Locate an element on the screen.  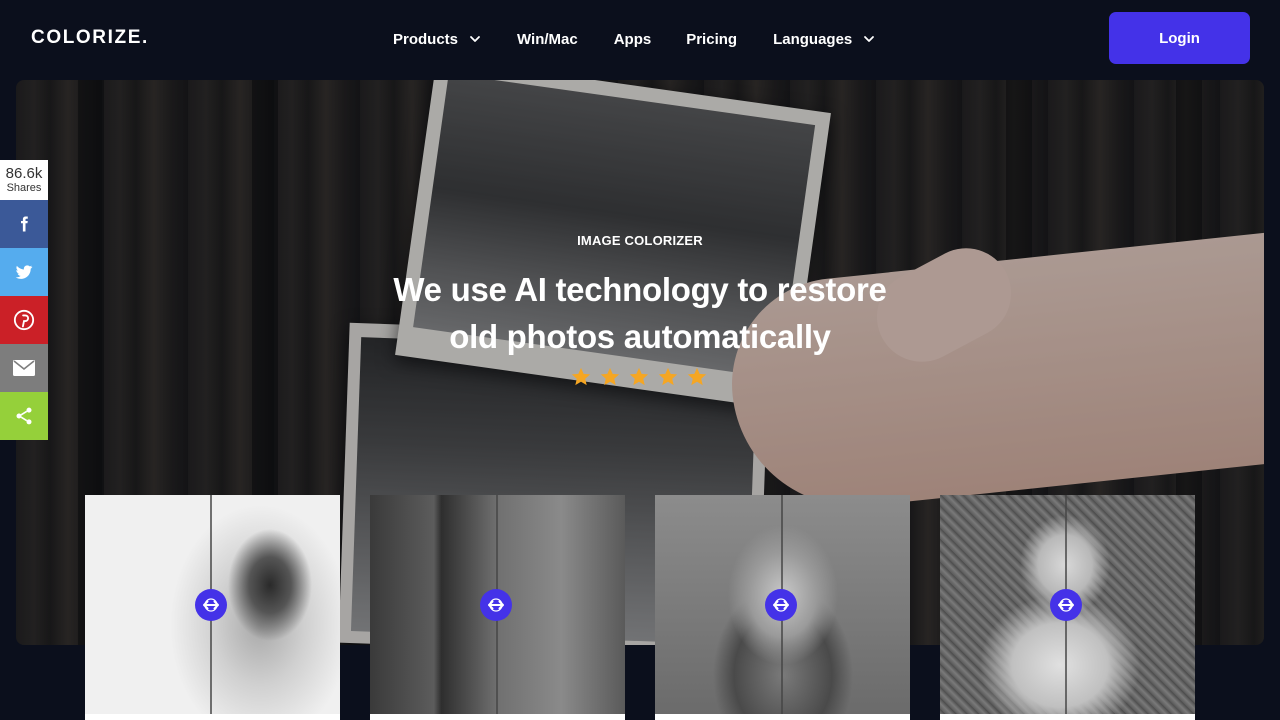
nav-apps-label: Apps is located at coordinates (632, 39).